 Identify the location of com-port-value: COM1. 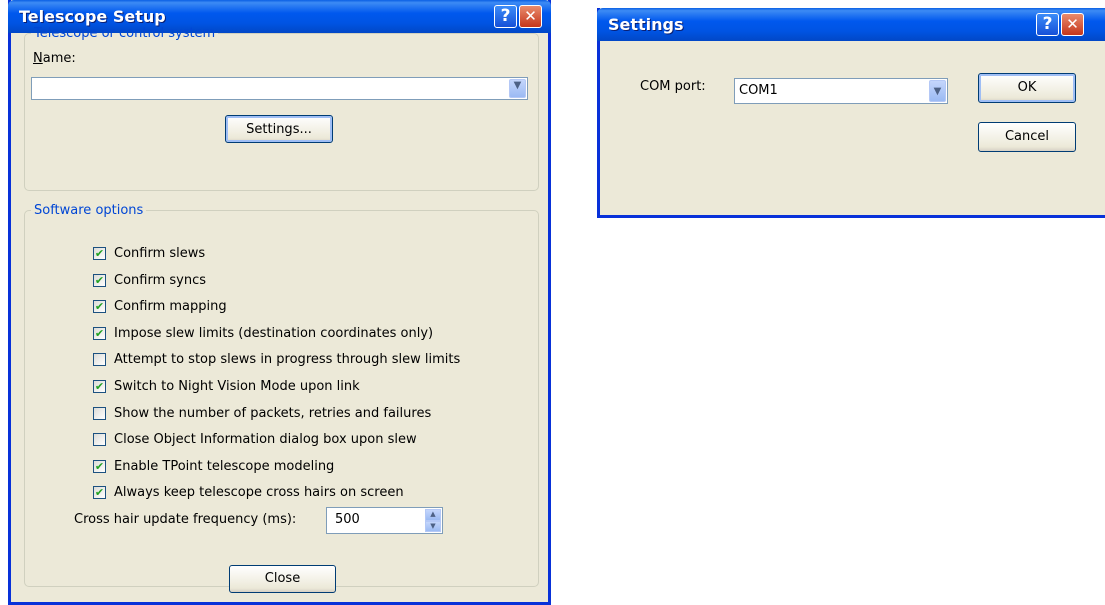
(758, 90).